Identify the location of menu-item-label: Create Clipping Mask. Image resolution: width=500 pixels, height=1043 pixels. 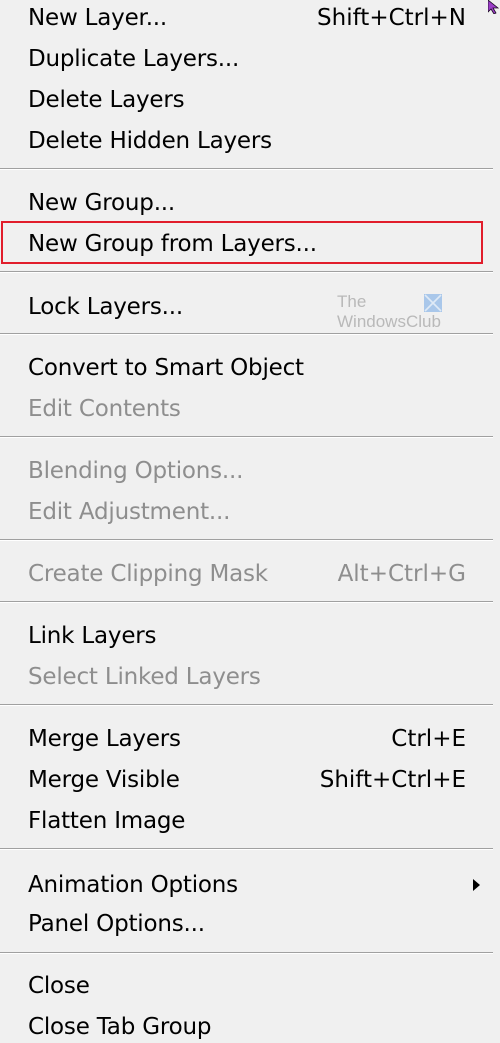
(148, 574).